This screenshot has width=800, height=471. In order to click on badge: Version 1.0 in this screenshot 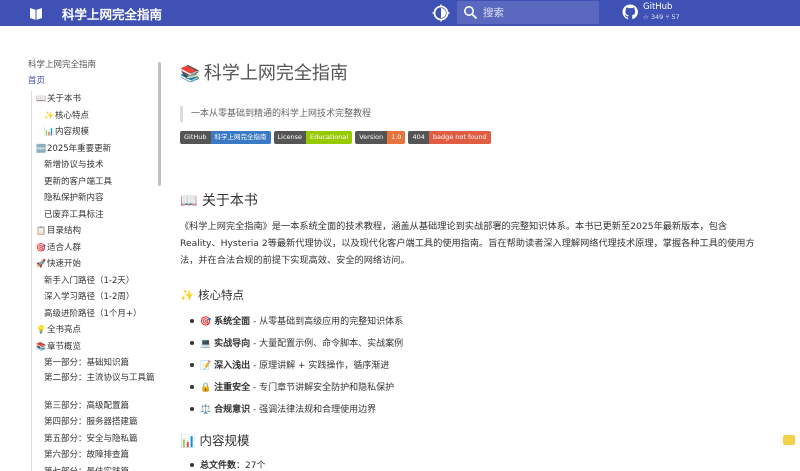, I will do `click(380, 137)`.